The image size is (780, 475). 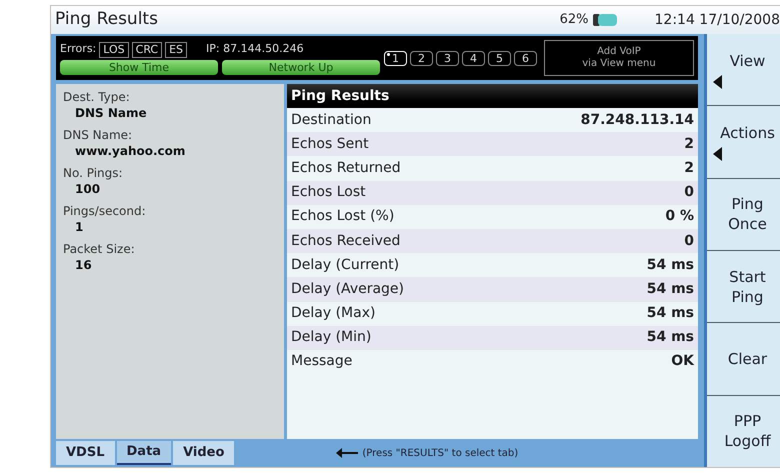 I want to click on result-value: 87.248.113.14, so click(x=637, y=120).